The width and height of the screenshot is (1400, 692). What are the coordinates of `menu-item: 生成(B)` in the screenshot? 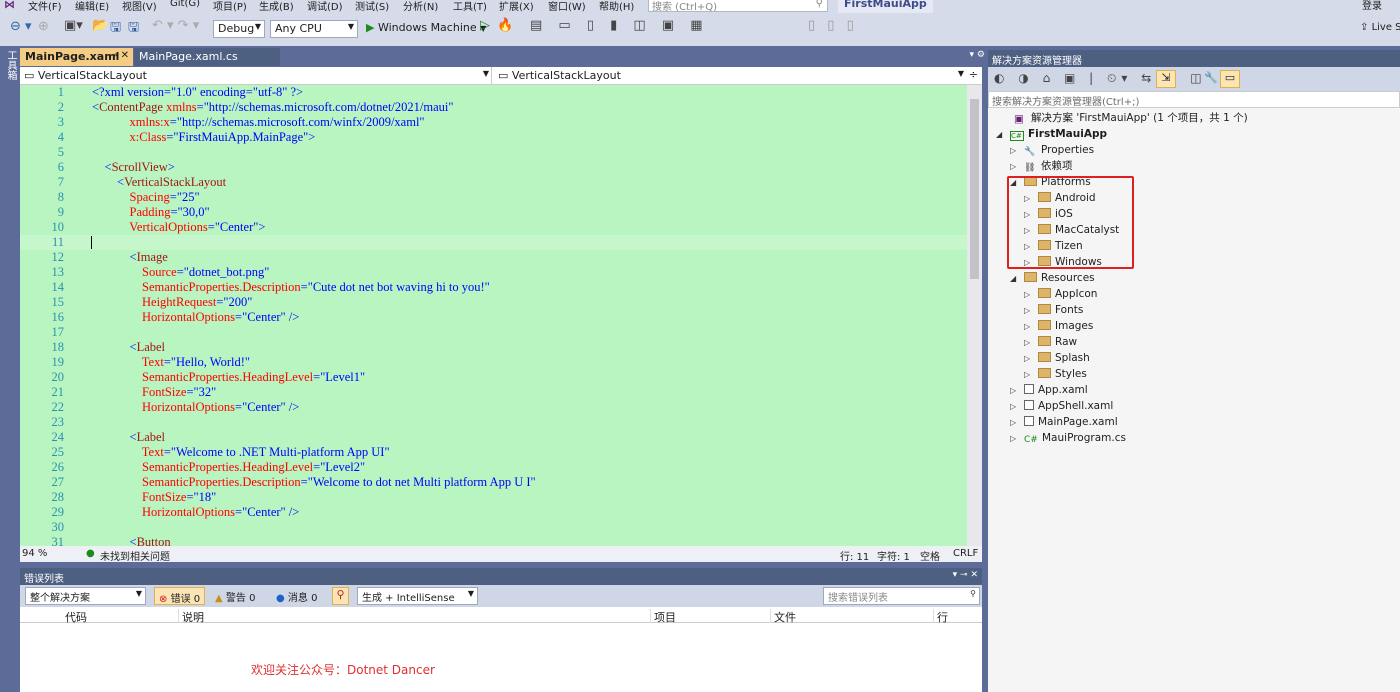 It's located at (276, 6).